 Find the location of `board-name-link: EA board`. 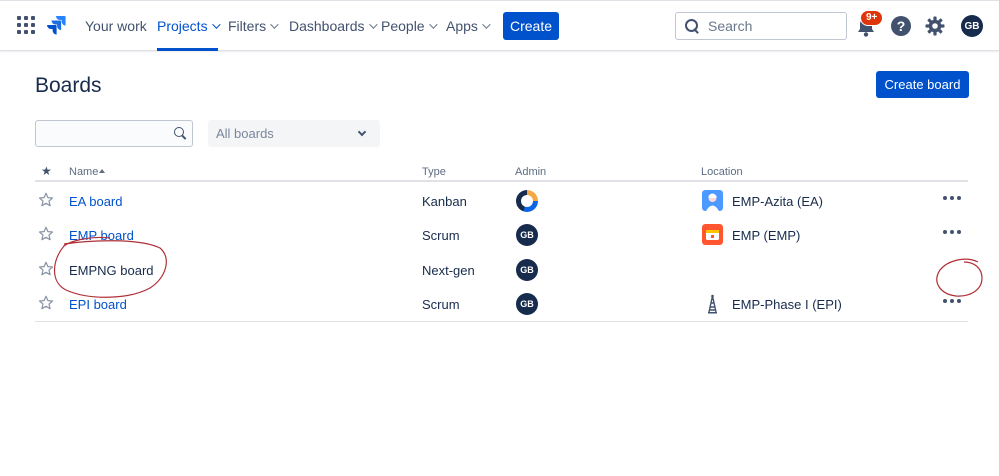

board-name-link: EA board is located at coordinates (96, 201).